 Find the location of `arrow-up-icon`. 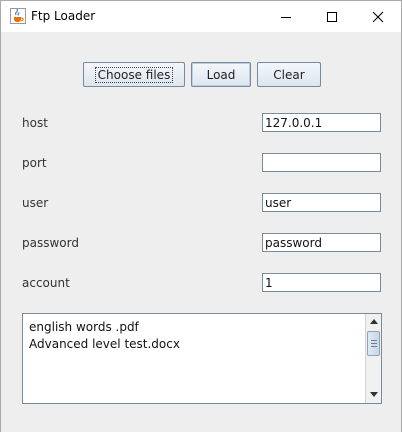

arrow-up-icon is located at coordinates (373, 321).